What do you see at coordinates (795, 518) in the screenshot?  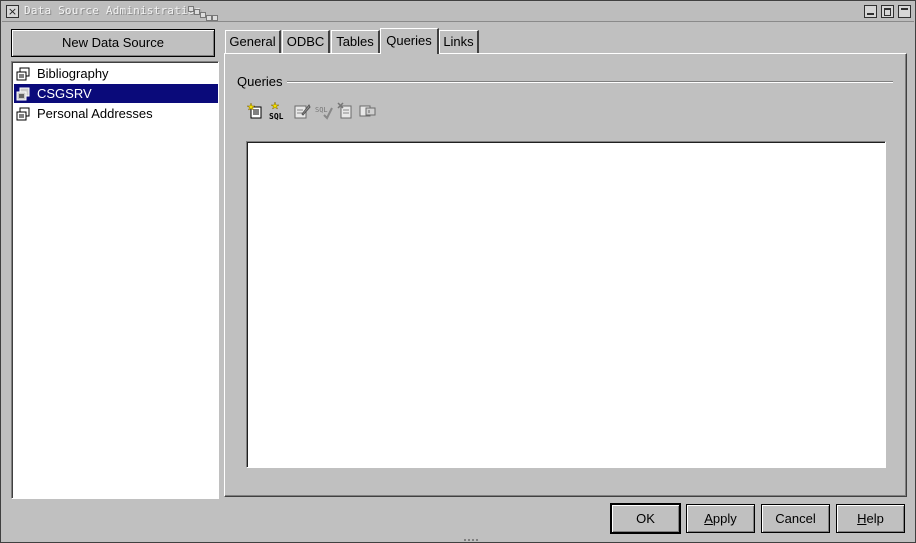 I see `cancel-button: Cancel` at bounding box center [795, 518].